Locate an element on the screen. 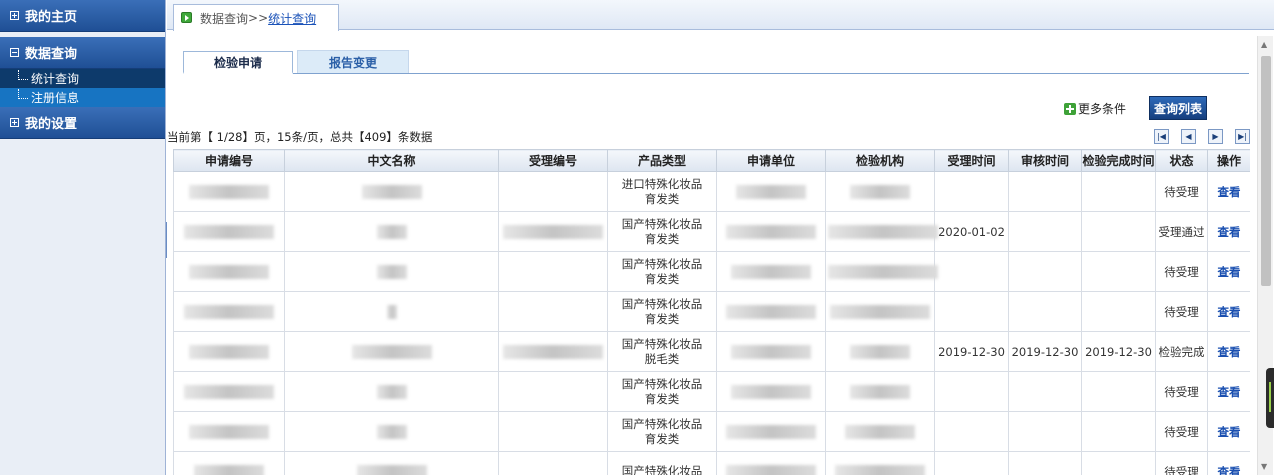 Image resolution: width=1274 pixels, height=475 pixels. col-header: 产品类型 is located at coordinates (662, 160).